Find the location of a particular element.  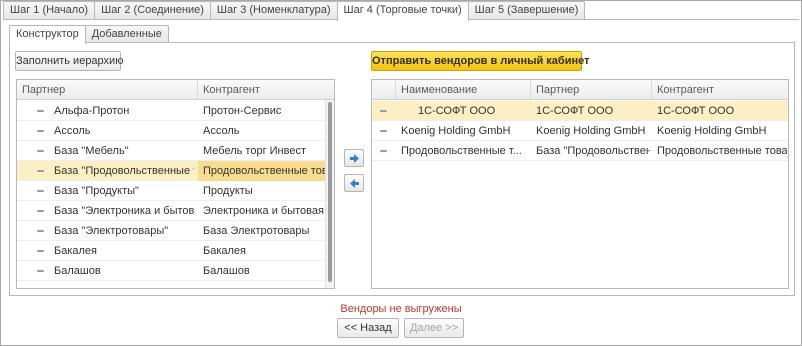

column-header-name: Наименование is located at coordinates (463, 90).